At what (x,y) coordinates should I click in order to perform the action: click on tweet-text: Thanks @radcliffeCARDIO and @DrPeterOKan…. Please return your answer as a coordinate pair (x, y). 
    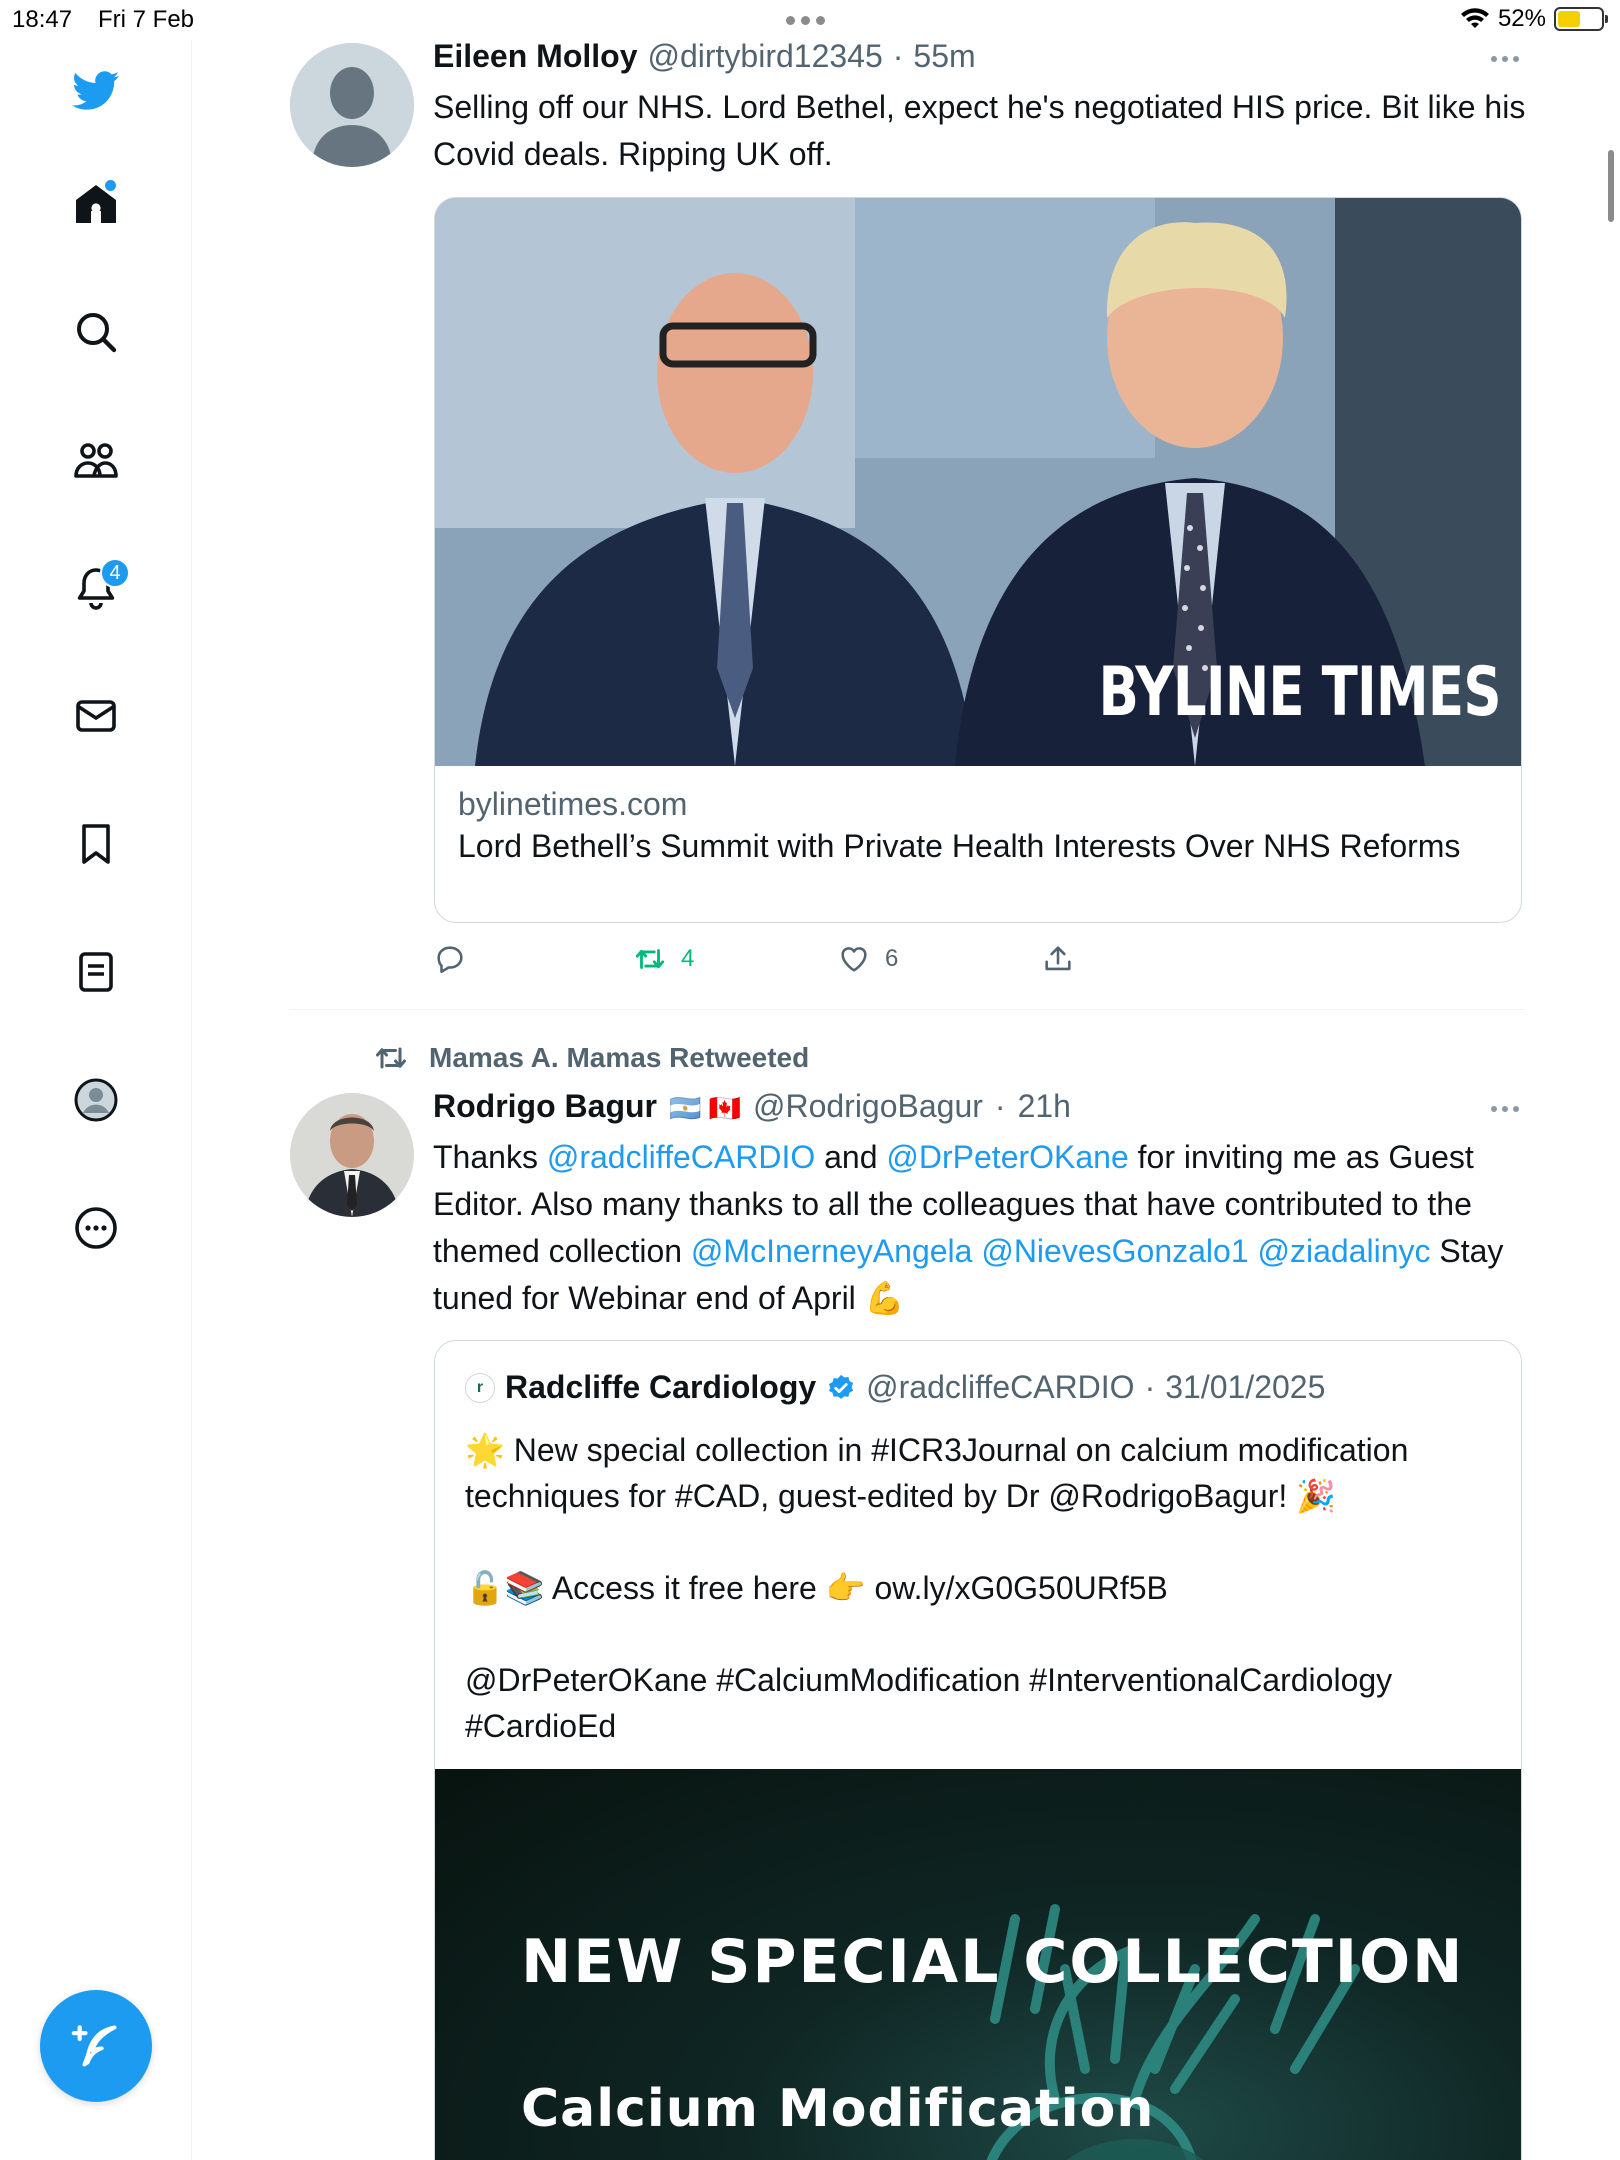
    Looking at the image, I should click on (988, 1228).